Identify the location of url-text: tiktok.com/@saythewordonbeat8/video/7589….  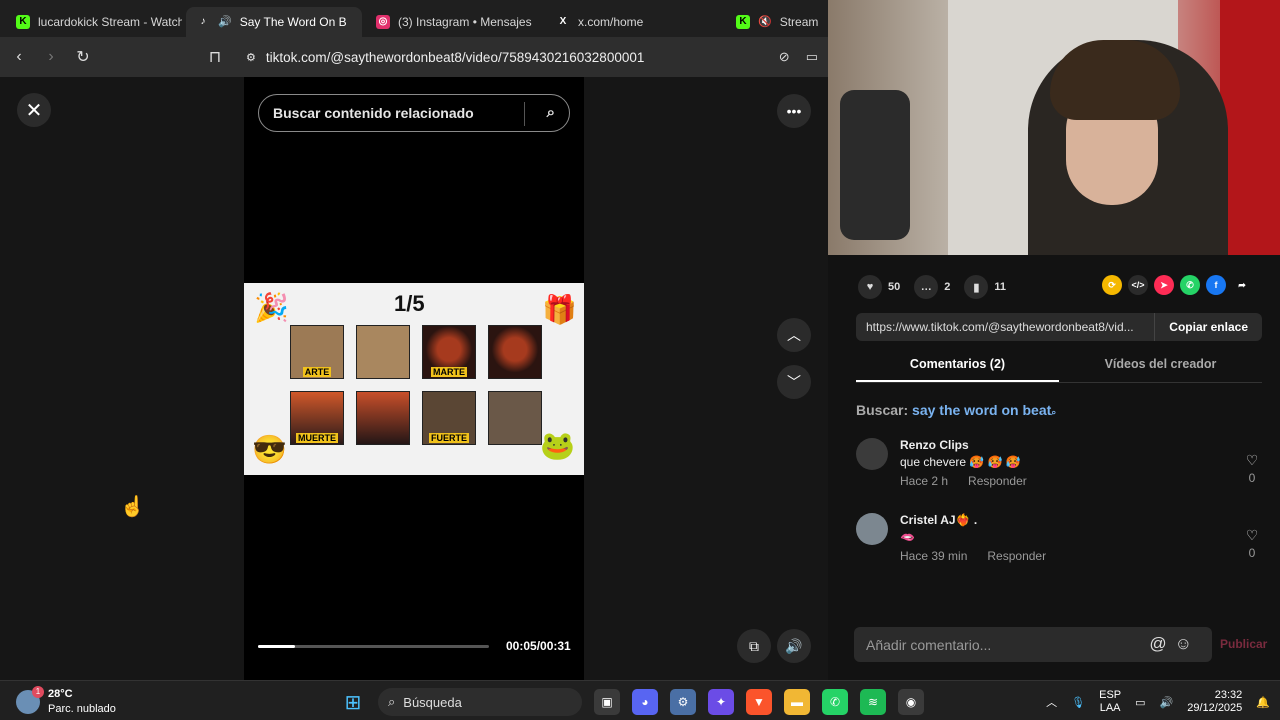
(455, 57).